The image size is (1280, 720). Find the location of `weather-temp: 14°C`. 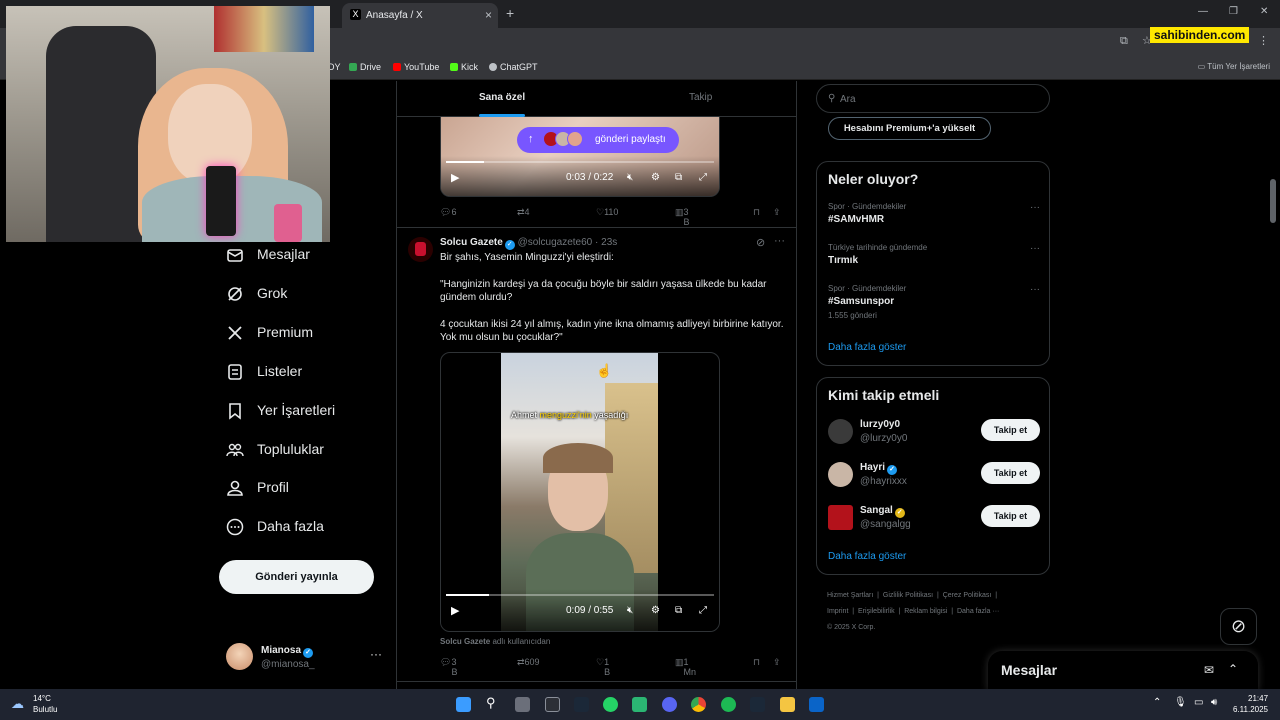

weather-temp: 14°C is located at coordinates (42, 698).